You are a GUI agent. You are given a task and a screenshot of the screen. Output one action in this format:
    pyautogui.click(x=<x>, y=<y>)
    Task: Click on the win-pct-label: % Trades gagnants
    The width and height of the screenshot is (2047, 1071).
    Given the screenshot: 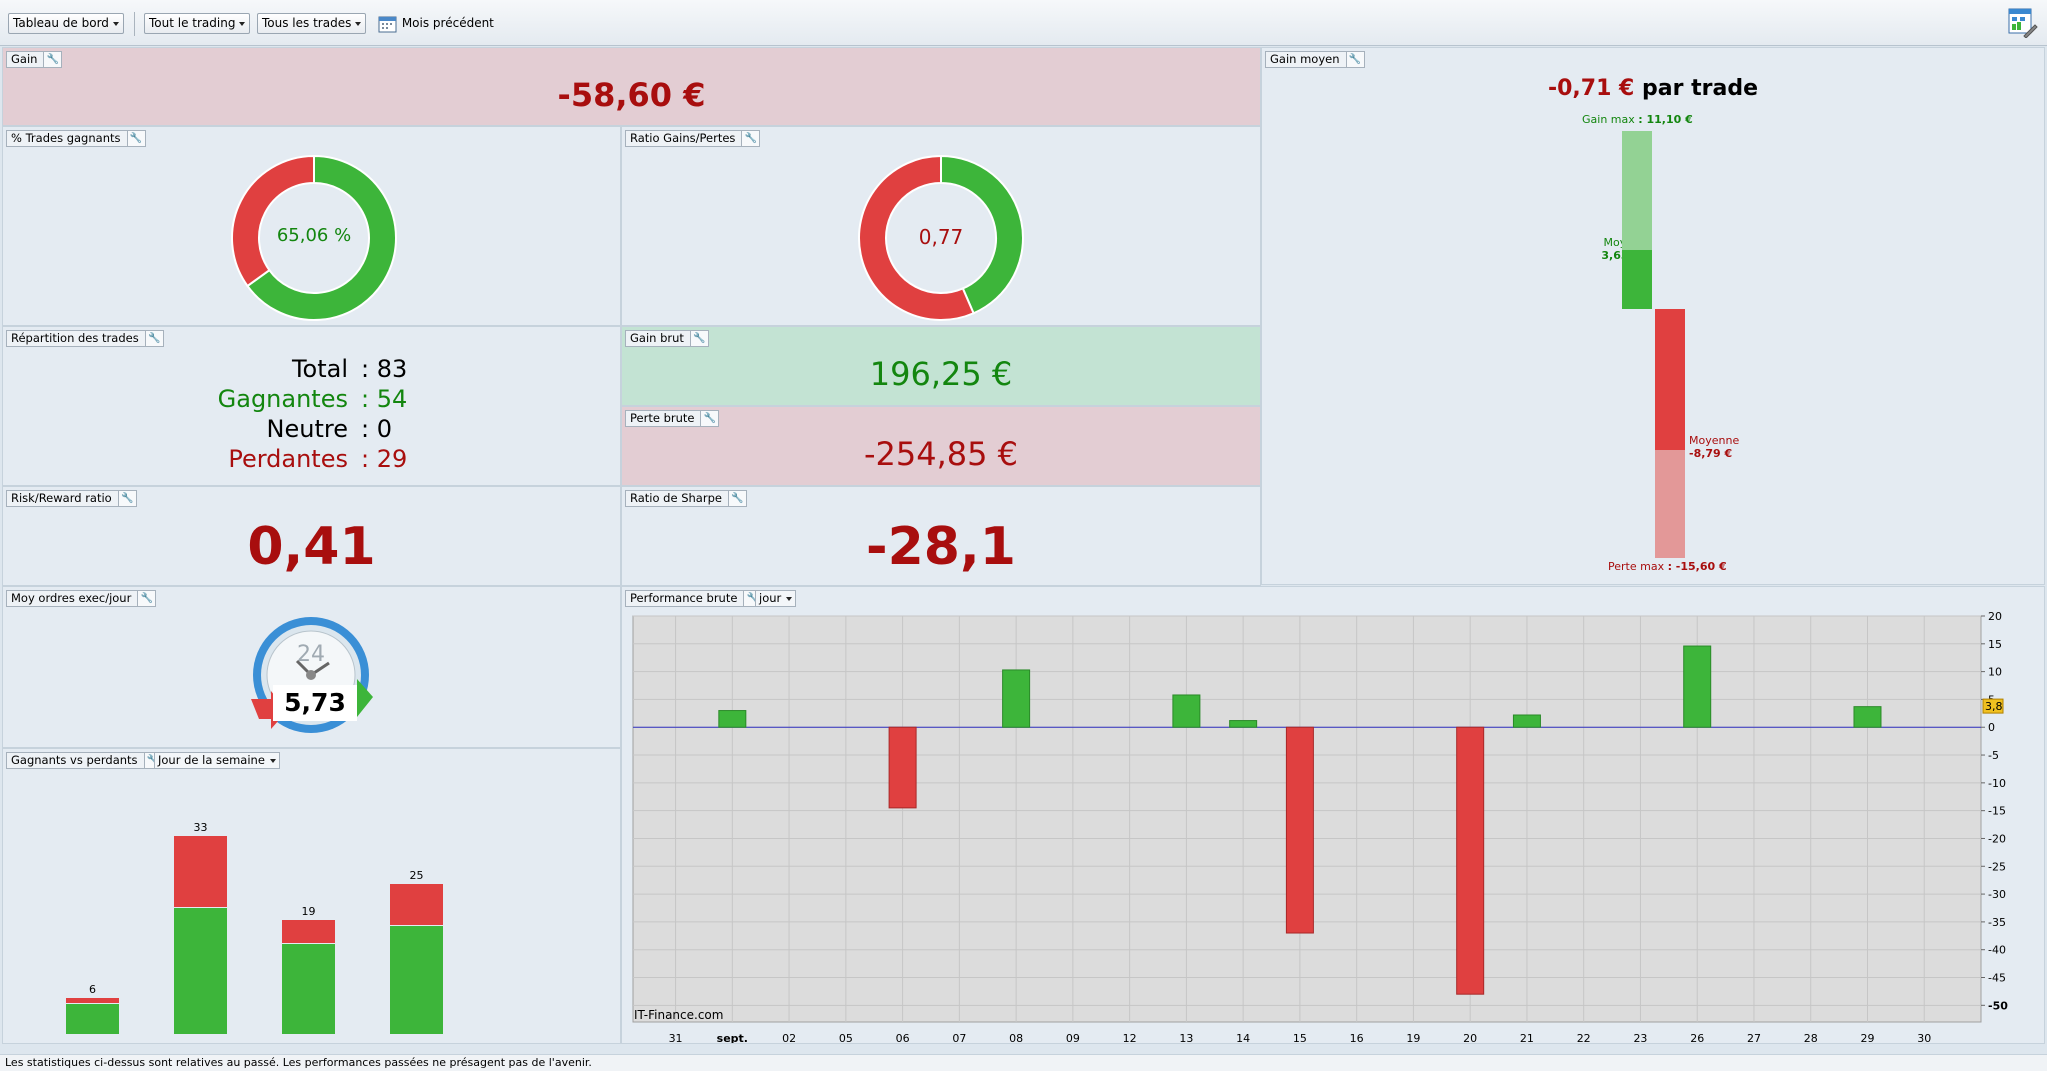 What is the action you would take?
    pyautogui.click(x=66, y=138)
    